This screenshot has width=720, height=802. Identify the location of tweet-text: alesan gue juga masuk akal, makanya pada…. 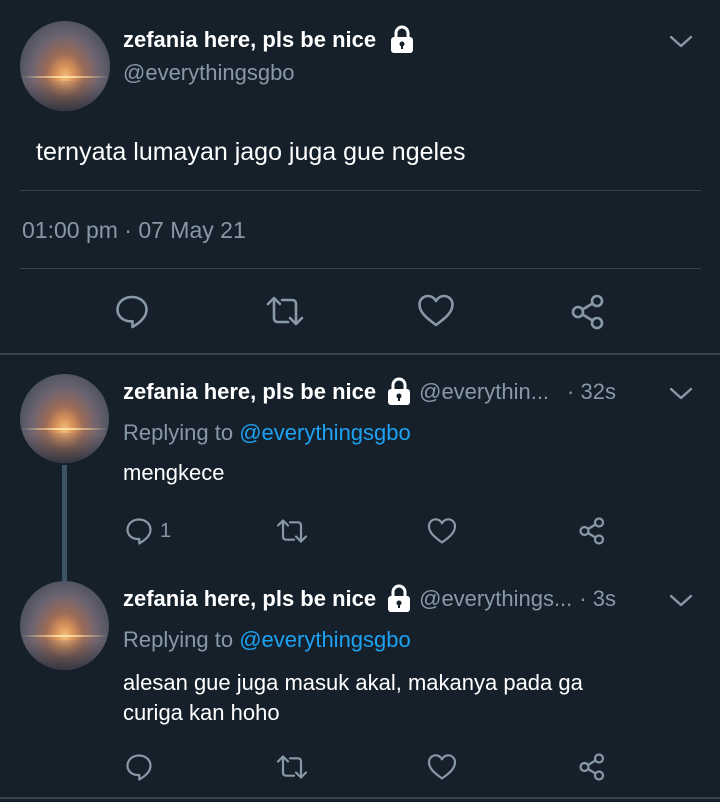
(353, 698).